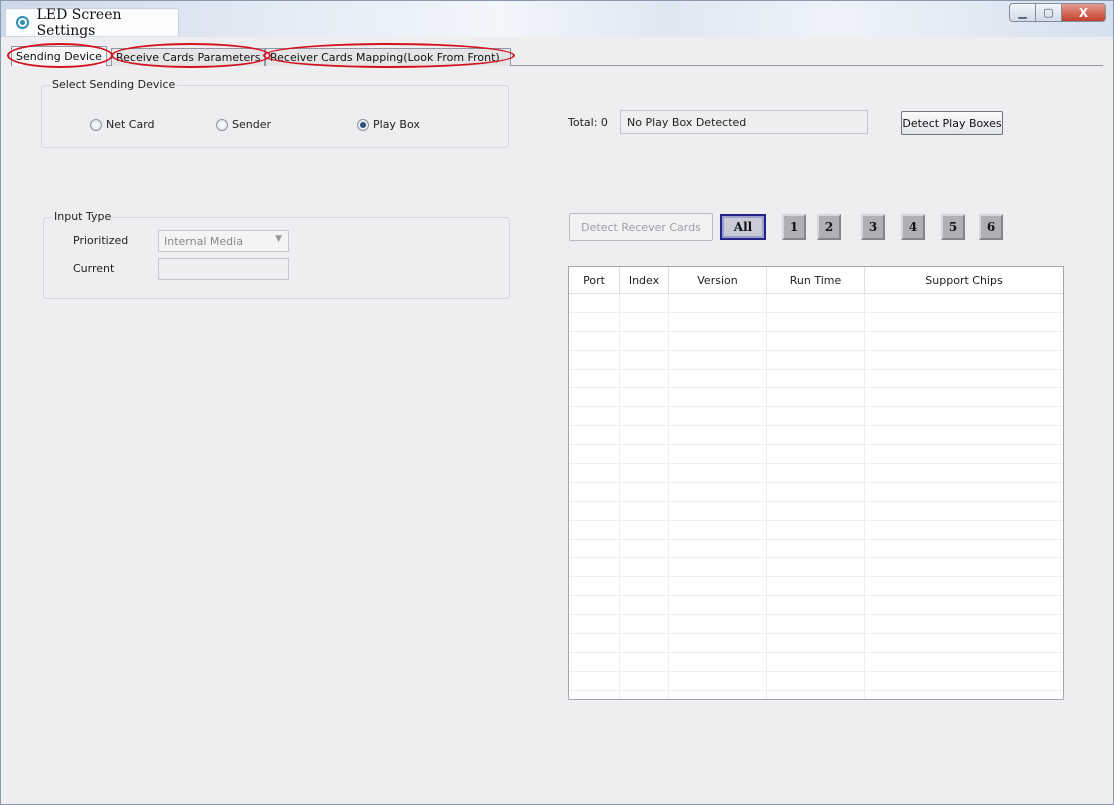 This screenshot has width=1114, height=805. Describe the element at coordinates (223, 241) in the screenshot. I see `prioritized-select: Internal Media ▼` at that location.